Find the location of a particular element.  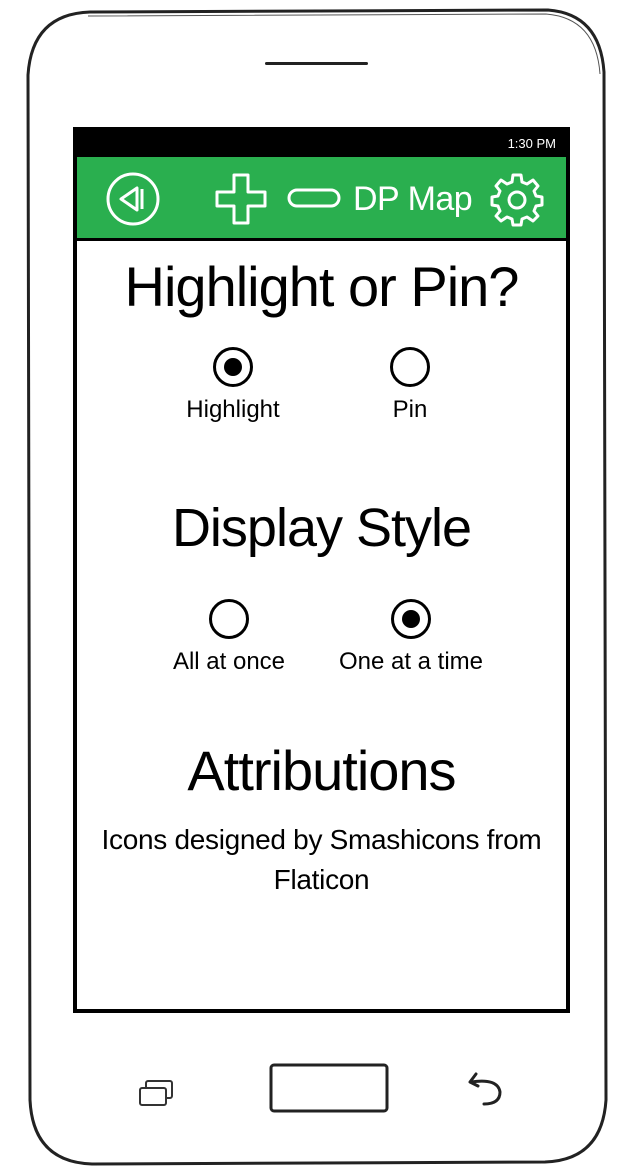

home-button is located at coordinates (329, 1088).